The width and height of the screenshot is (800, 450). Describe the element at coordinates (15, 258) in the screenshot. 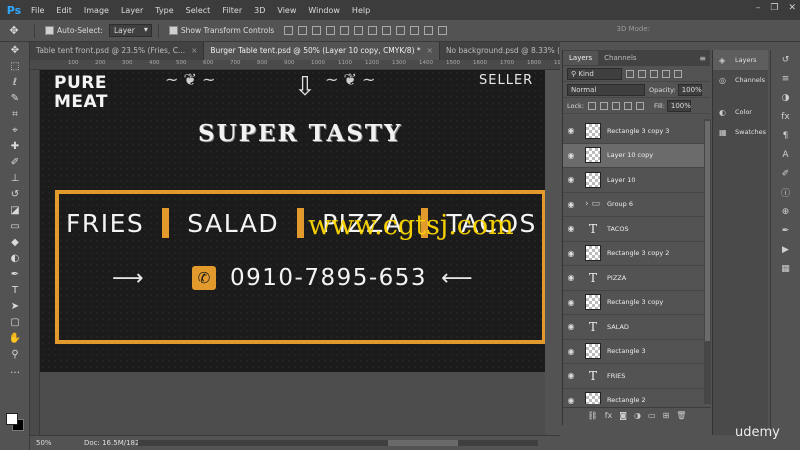

I see `dodge-tool-icon: ◐` at that location.